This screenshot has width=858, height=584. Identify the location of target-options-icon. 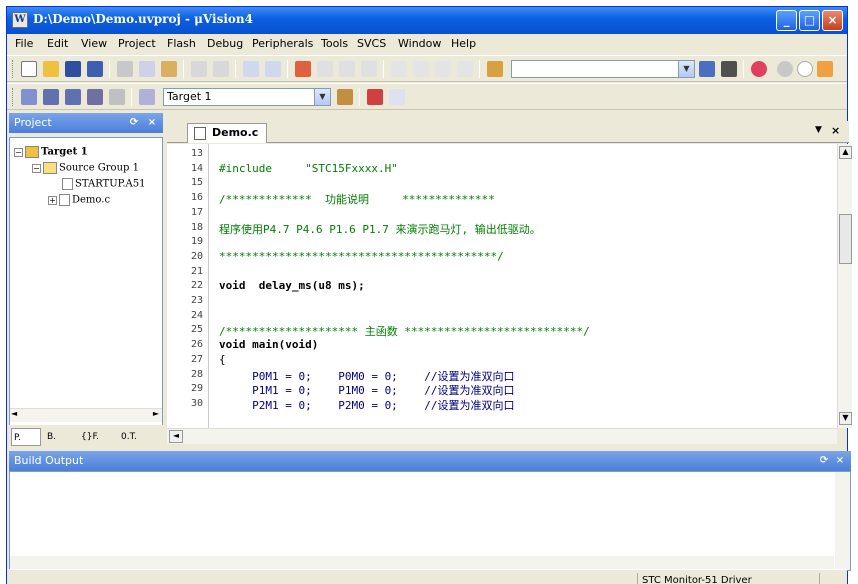
(345, 97).